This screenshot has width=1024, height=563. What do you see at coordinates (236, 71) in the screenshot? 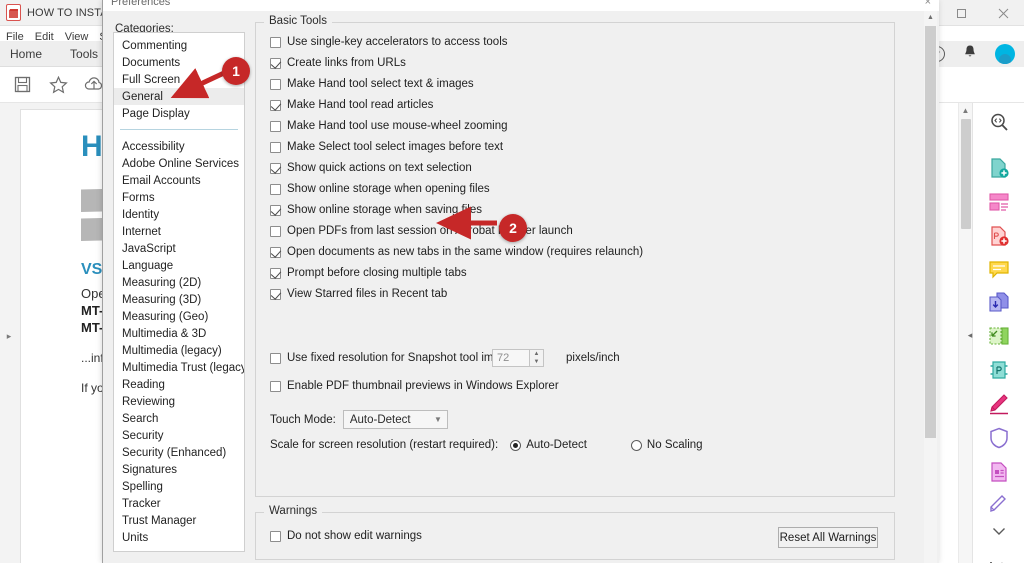
I see `annotation-badge-1: 1` at bounding box center [236, 71].